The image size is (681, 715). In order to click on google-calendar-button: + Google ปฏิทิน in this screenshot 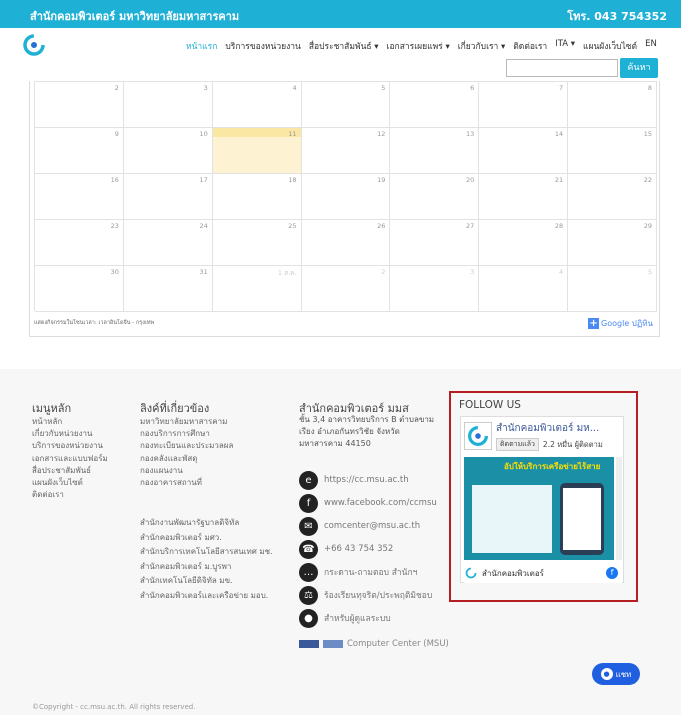, I will do `click(620, 323)`.